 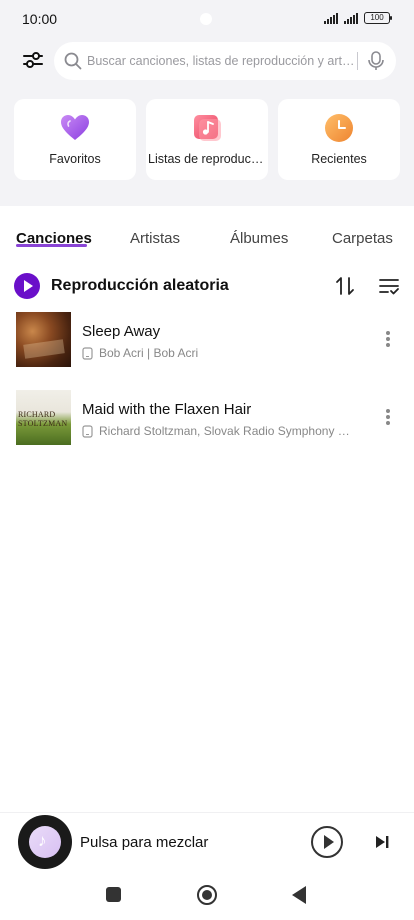 What do you see at coordinates (362, 238) in the screenshot?
I see `tab-folders: Carpetas` at bounding box center [362, 238].